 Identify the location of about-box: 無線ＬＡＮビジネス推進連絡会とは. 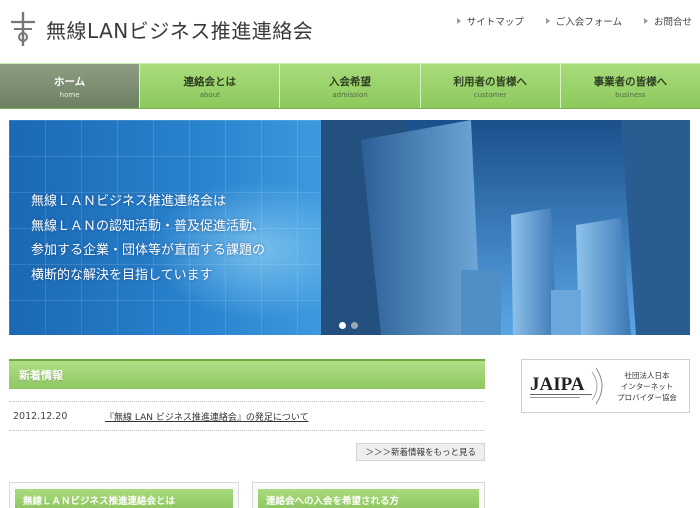
(124, 495).